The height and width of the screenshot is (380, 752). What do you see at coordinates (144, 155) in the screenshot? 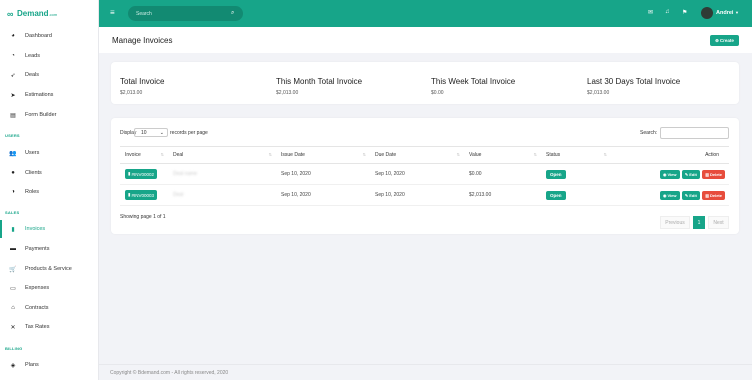
I see `header-invoice: Invoice ⇅` at bounding box center [144, 155].